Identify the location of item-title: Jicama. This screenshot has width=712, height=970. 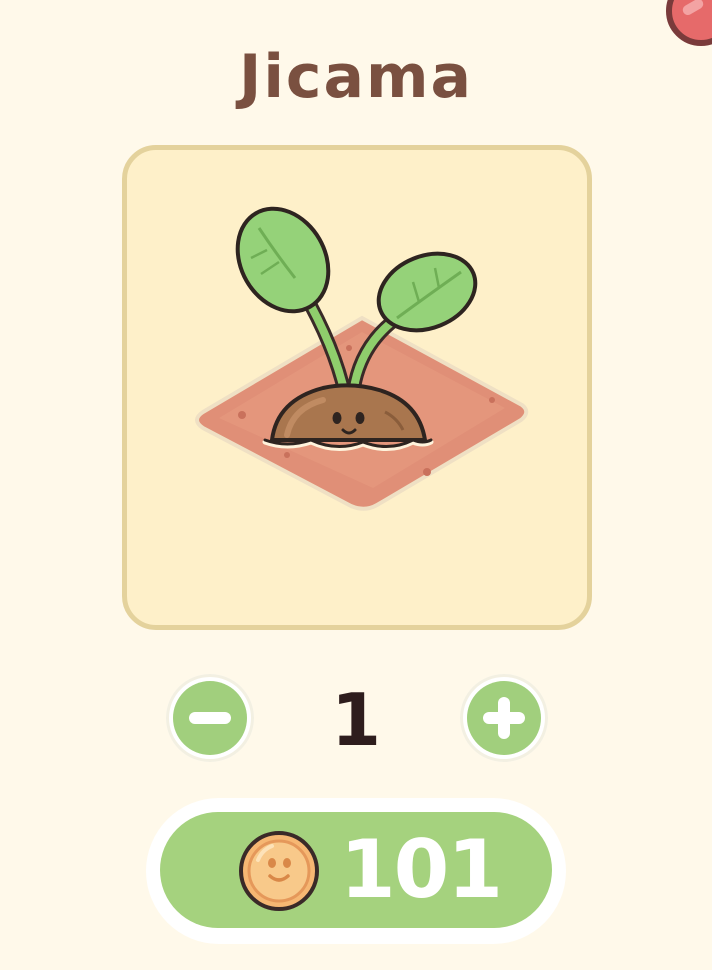
(356, 77).